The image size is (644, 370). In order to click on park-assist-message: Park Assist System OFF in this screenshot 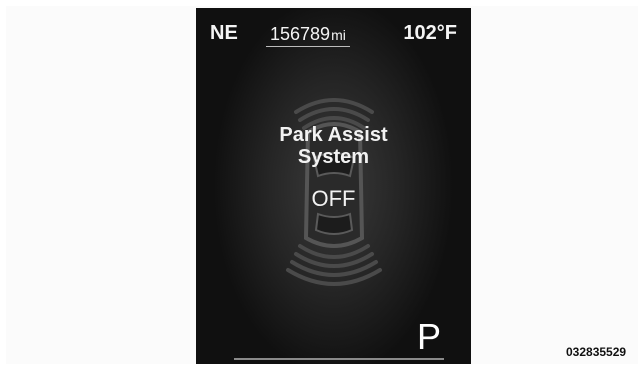, I will do `click(333, 168)`.